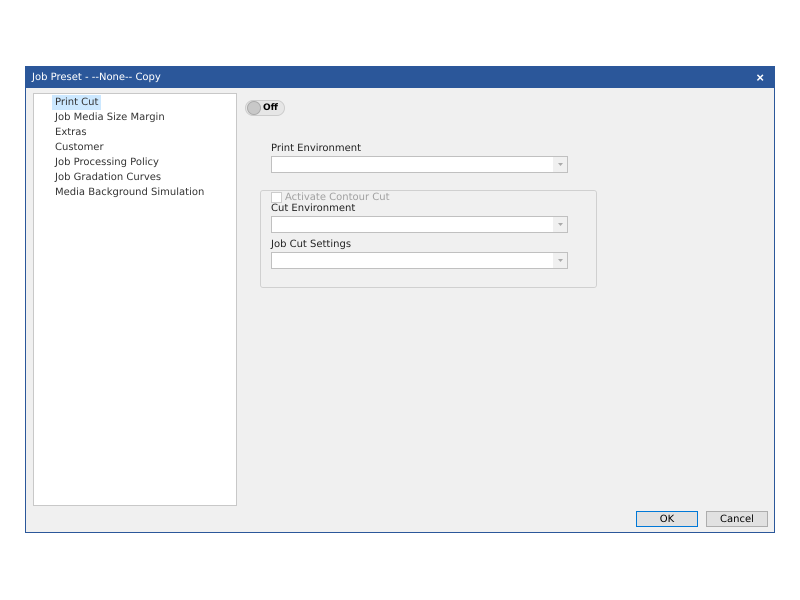 This screenshot has width=800, height=600. I want to click on close-button: ×, so click(760, 77).